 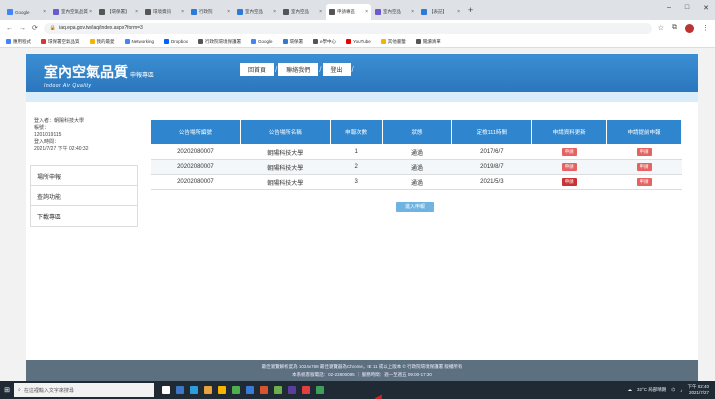 What do you see at coordinates (219, 42) in the screenshot?
I see `bookmark-item: 行政院環境保護署` at bounding box center [219, 42].